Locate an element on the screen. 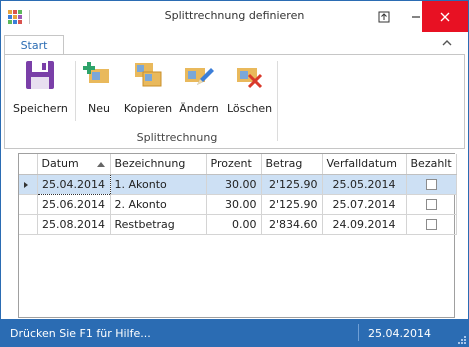  document-copy-icon is located at coordinates (148, 75).